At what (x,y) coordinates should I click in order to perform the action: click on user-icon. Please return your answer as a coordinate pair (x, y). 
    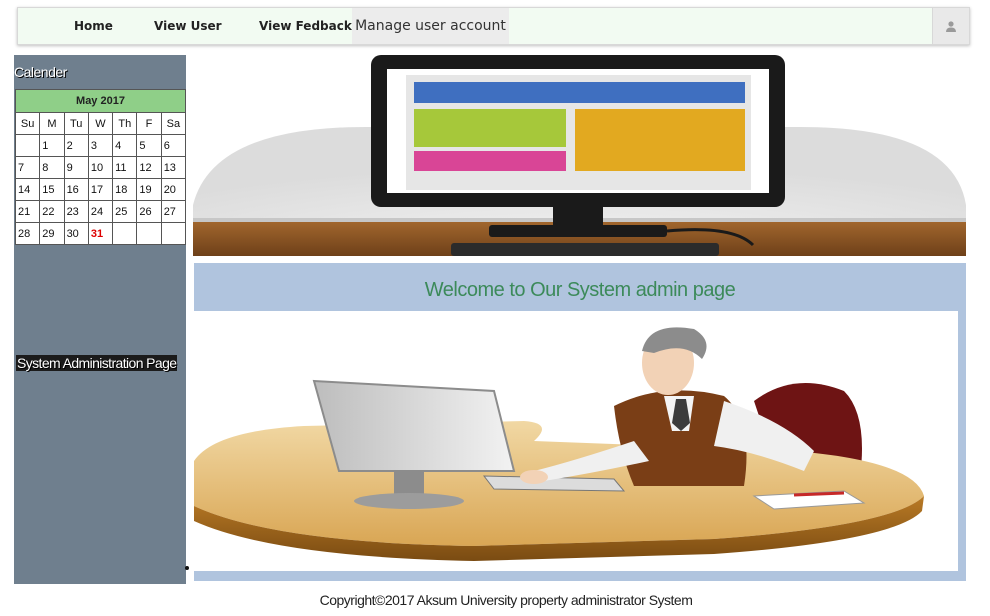
    Looking at the image, I should click on (951, 26).